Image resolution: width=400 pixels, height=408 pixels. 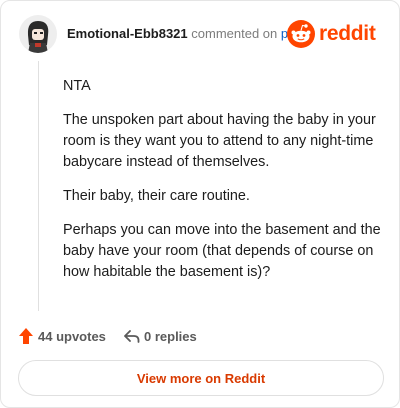 I want to click on comment-paragraph: Their baby, their care routine., so click(x=156, y=196).